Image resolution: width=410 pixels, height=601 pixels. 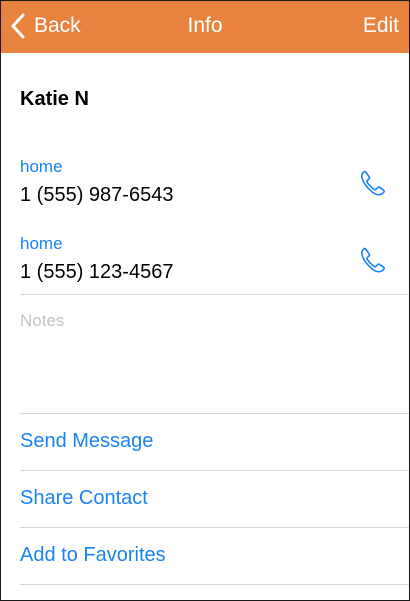 I want to click on add-to-favorites-label: Add to Favorites, so click(x=93, y=555).